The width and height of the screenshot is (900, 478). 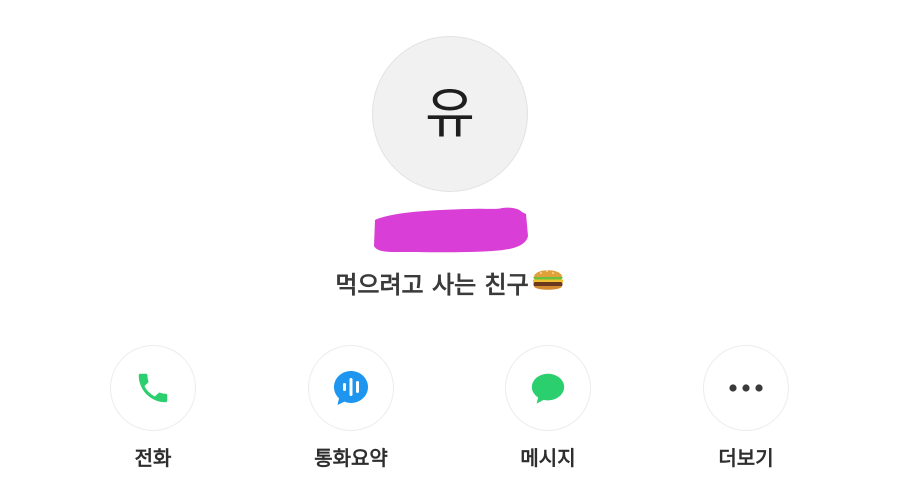 I want to click on more-button: 더보기, so click(x=746, y=408).